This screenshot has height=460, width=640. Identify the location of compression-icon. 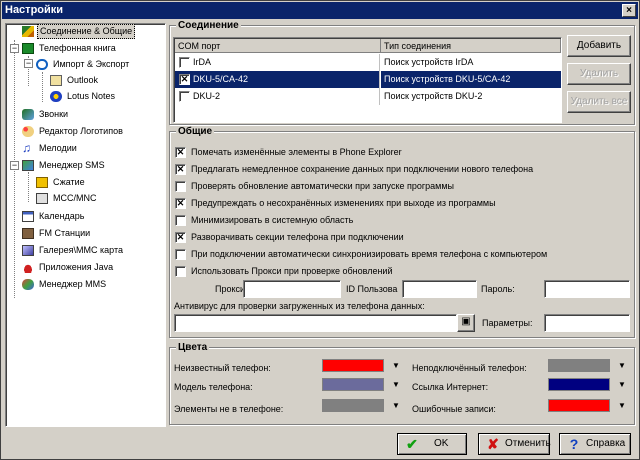
(42, 182).